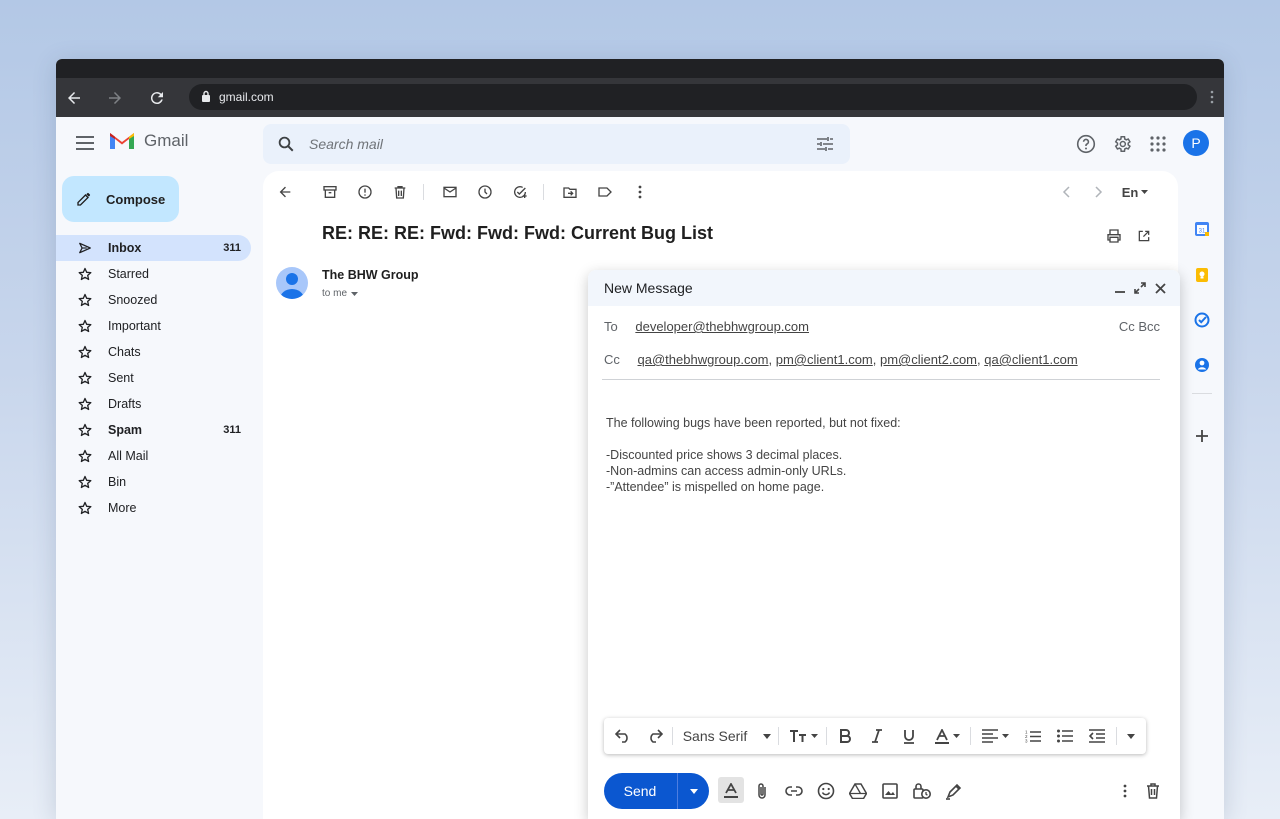 The height and width of the screenshot is (819, 1280). What do you see at coordinates (159, 430) in the screenshot?
I see `sidebar-item-spam: Spam 311` at bounding box center [159, 430].